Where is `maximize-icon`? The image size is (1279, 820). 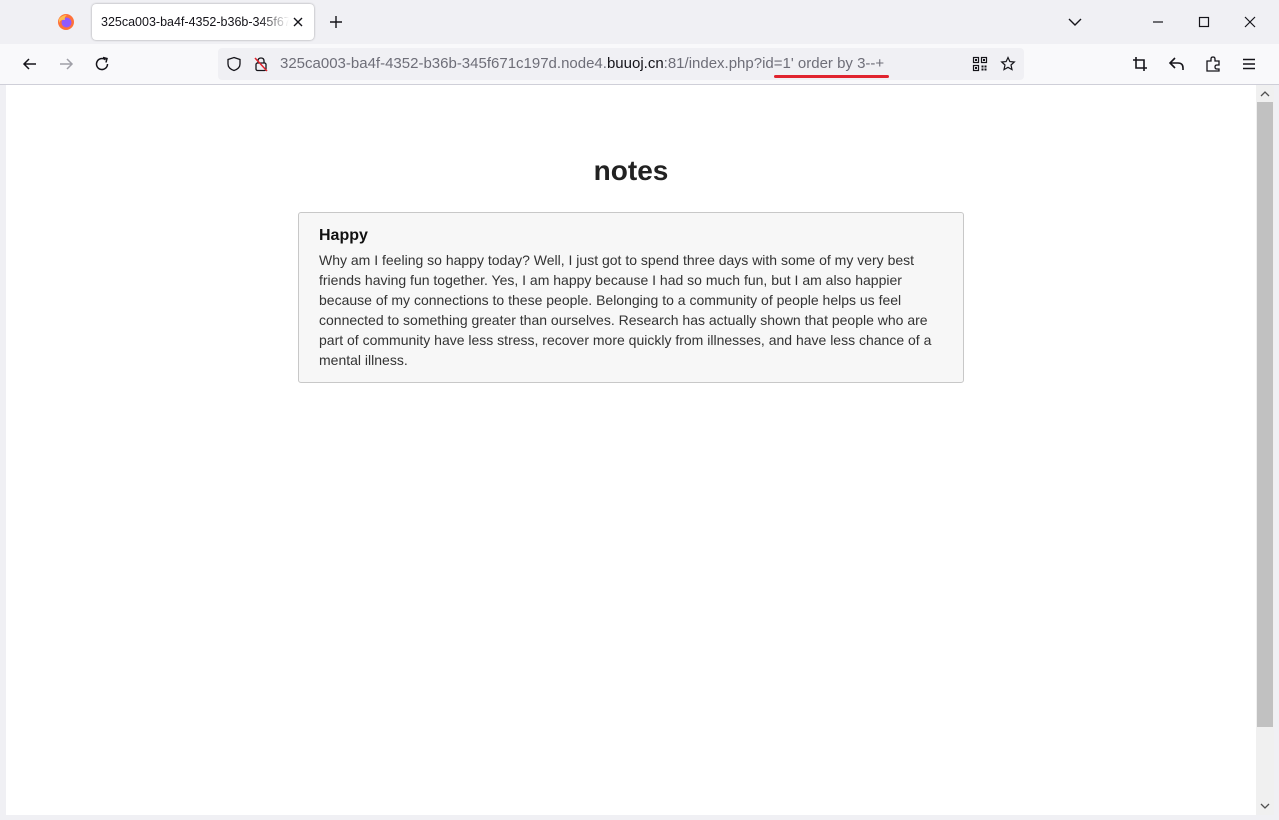
maximize-icon is located at coordinates (1204, 22).